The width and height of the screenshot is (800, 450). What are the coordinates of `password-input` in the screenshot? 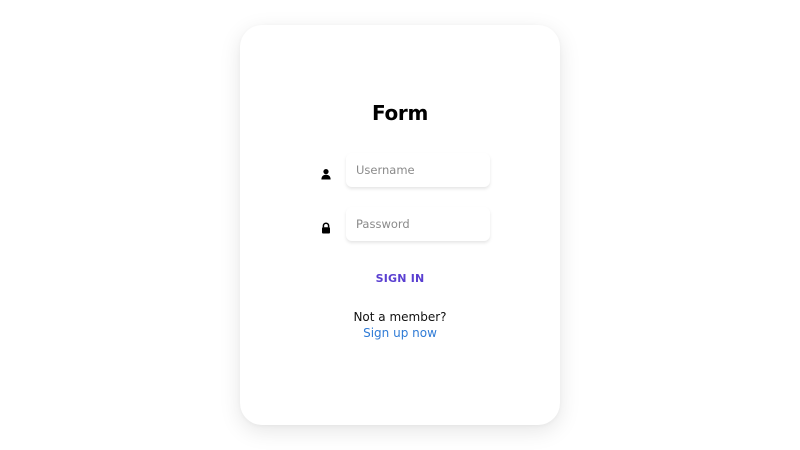 It's located at (418, 224).